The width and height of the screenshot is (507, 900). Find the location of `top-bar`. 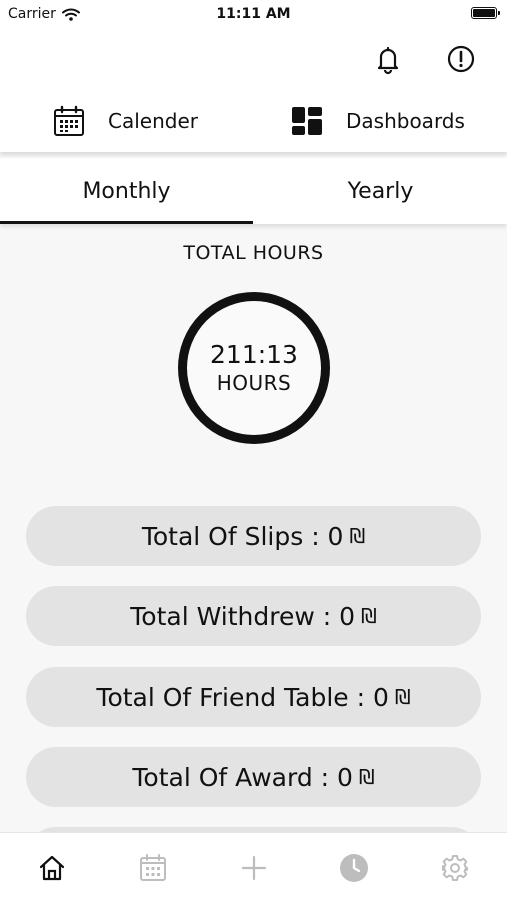

top-bar is located at coordinates (253, 60).